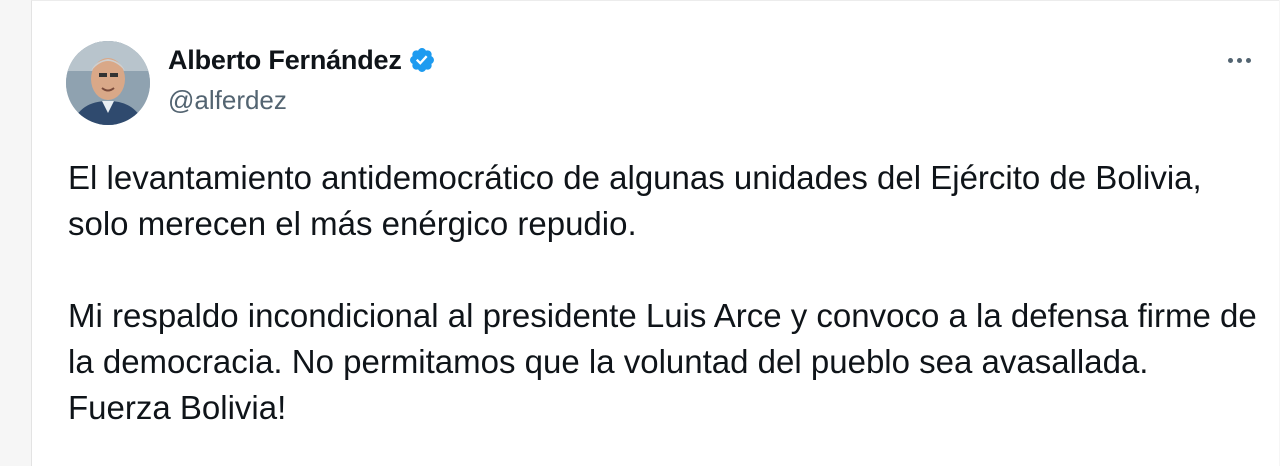 The image size is (1280, 466). I want to click on author-display-name: Alberto Fernández, so click(285, 60).